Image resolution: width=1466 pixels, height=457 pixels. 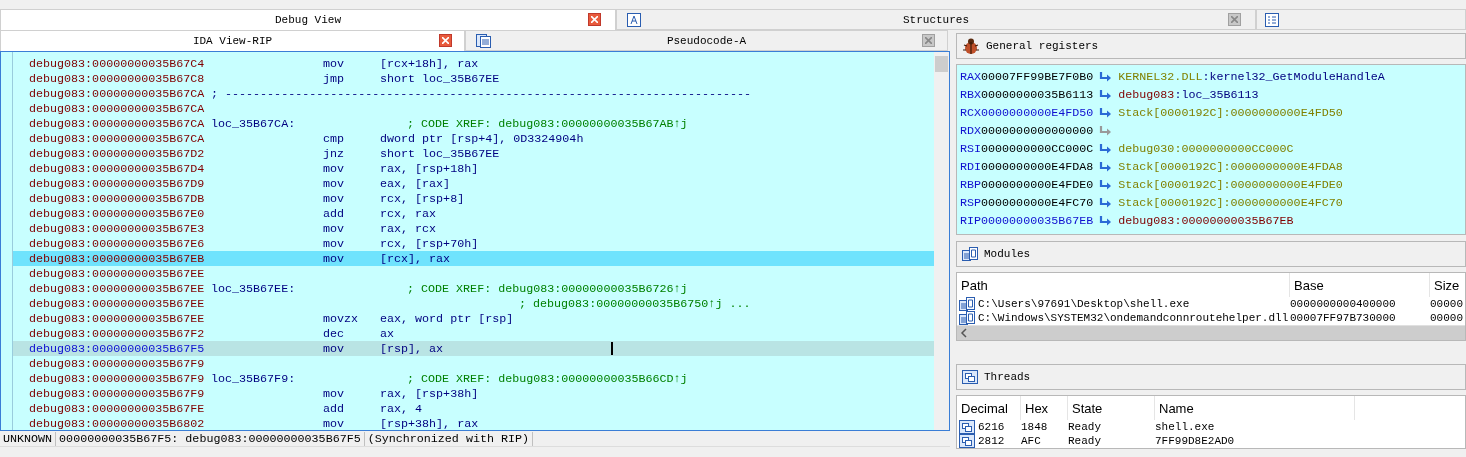 What do you see at coordinates (473, 123) in the screenshot?
I see `code-line: debug083:00000000035B67CA loc_35B67CA: ; CODE XREF: debug083:00000000035B67AB↑j` at bounding box center [473, 123].